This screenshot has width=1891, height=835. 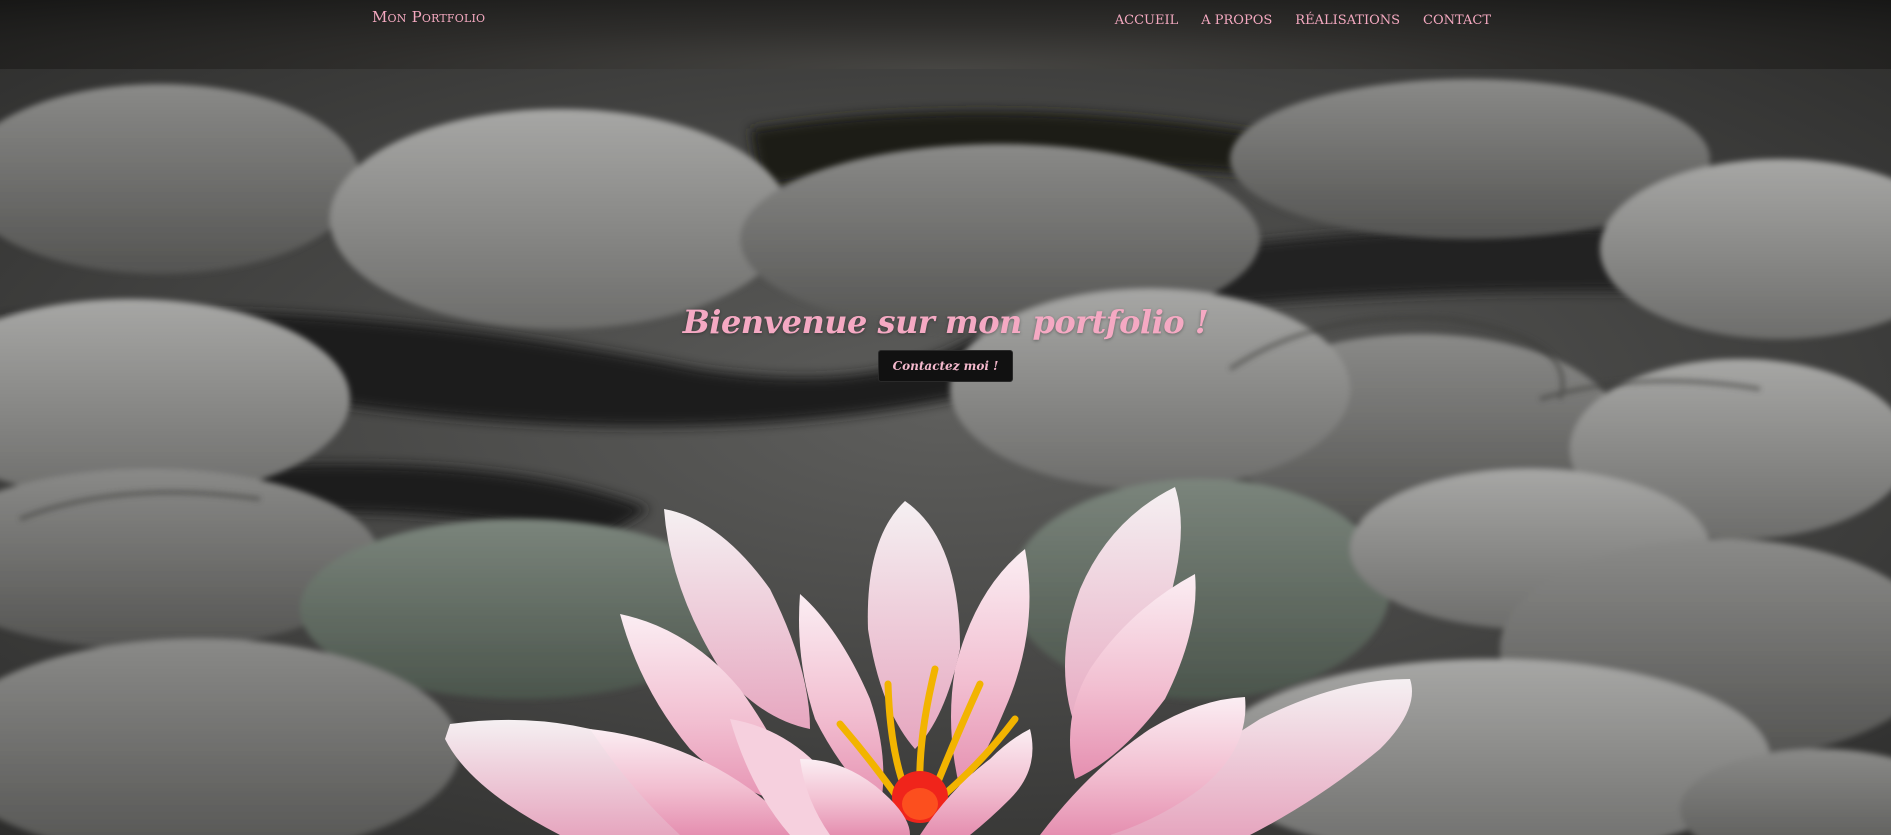 I want to click on nav-item-realisations: RÉALISATIONS, so click(x=1347, y=18).